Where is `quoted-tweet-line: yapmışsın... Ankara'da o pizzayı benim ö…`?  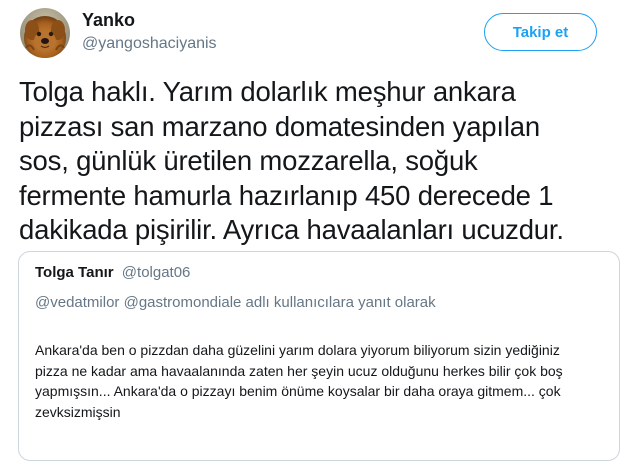
quoted-tweet-line: yapmışsın... Ankara'da o pizzayı benim ö… is located at coordinates (298, 391).